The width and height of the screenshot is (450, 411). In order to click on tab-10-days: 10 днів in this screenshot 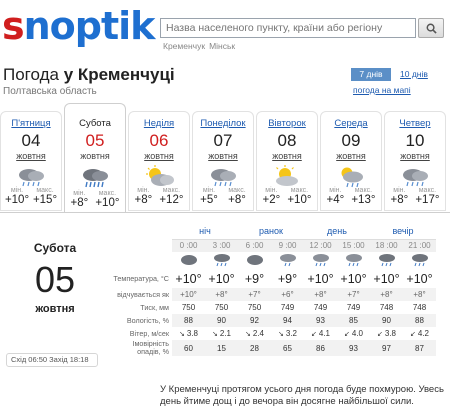, I will do `click(414, 74)`.